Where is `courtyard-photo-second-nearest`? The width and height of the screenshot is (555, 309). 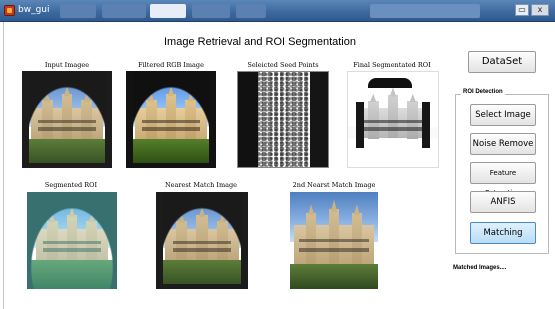 courtyard-photo-second-nearest is located at coordinates (334, 240).